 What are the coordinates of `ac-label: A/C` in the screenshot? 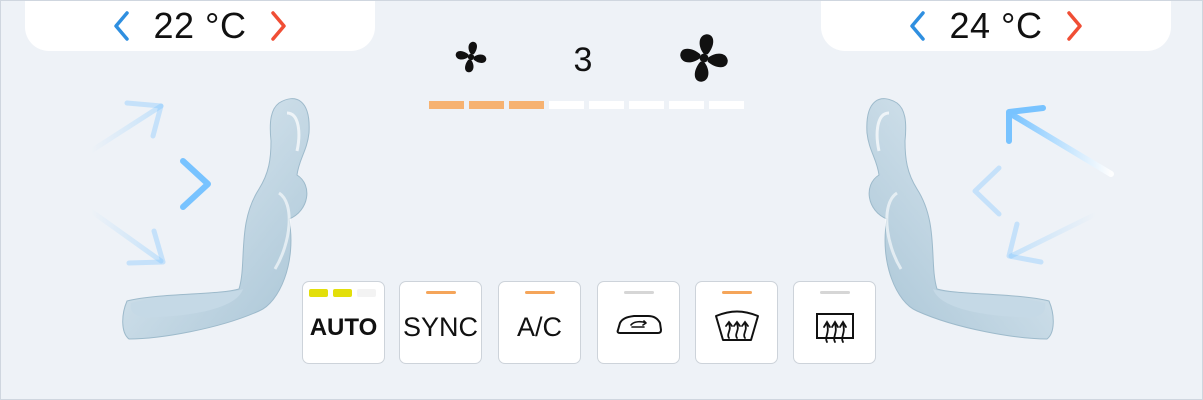 It's located at (539, 327).